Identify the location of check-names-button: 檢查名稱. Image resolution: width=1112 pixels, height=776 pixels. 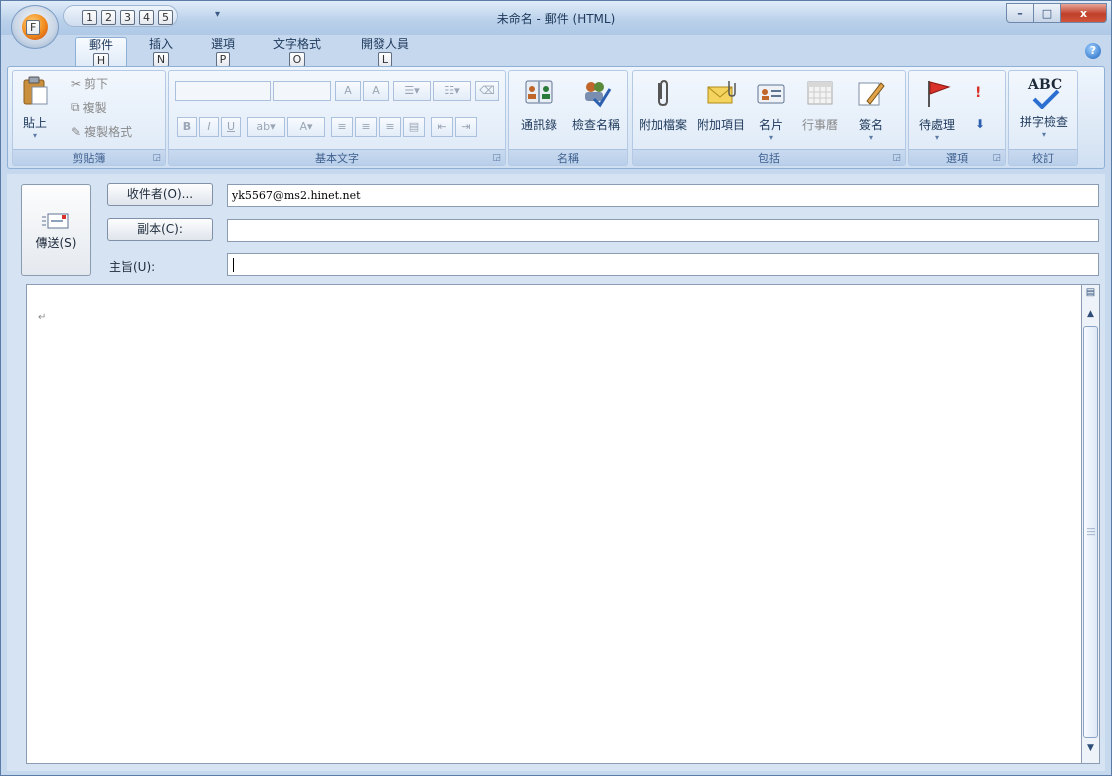
(596, 105).